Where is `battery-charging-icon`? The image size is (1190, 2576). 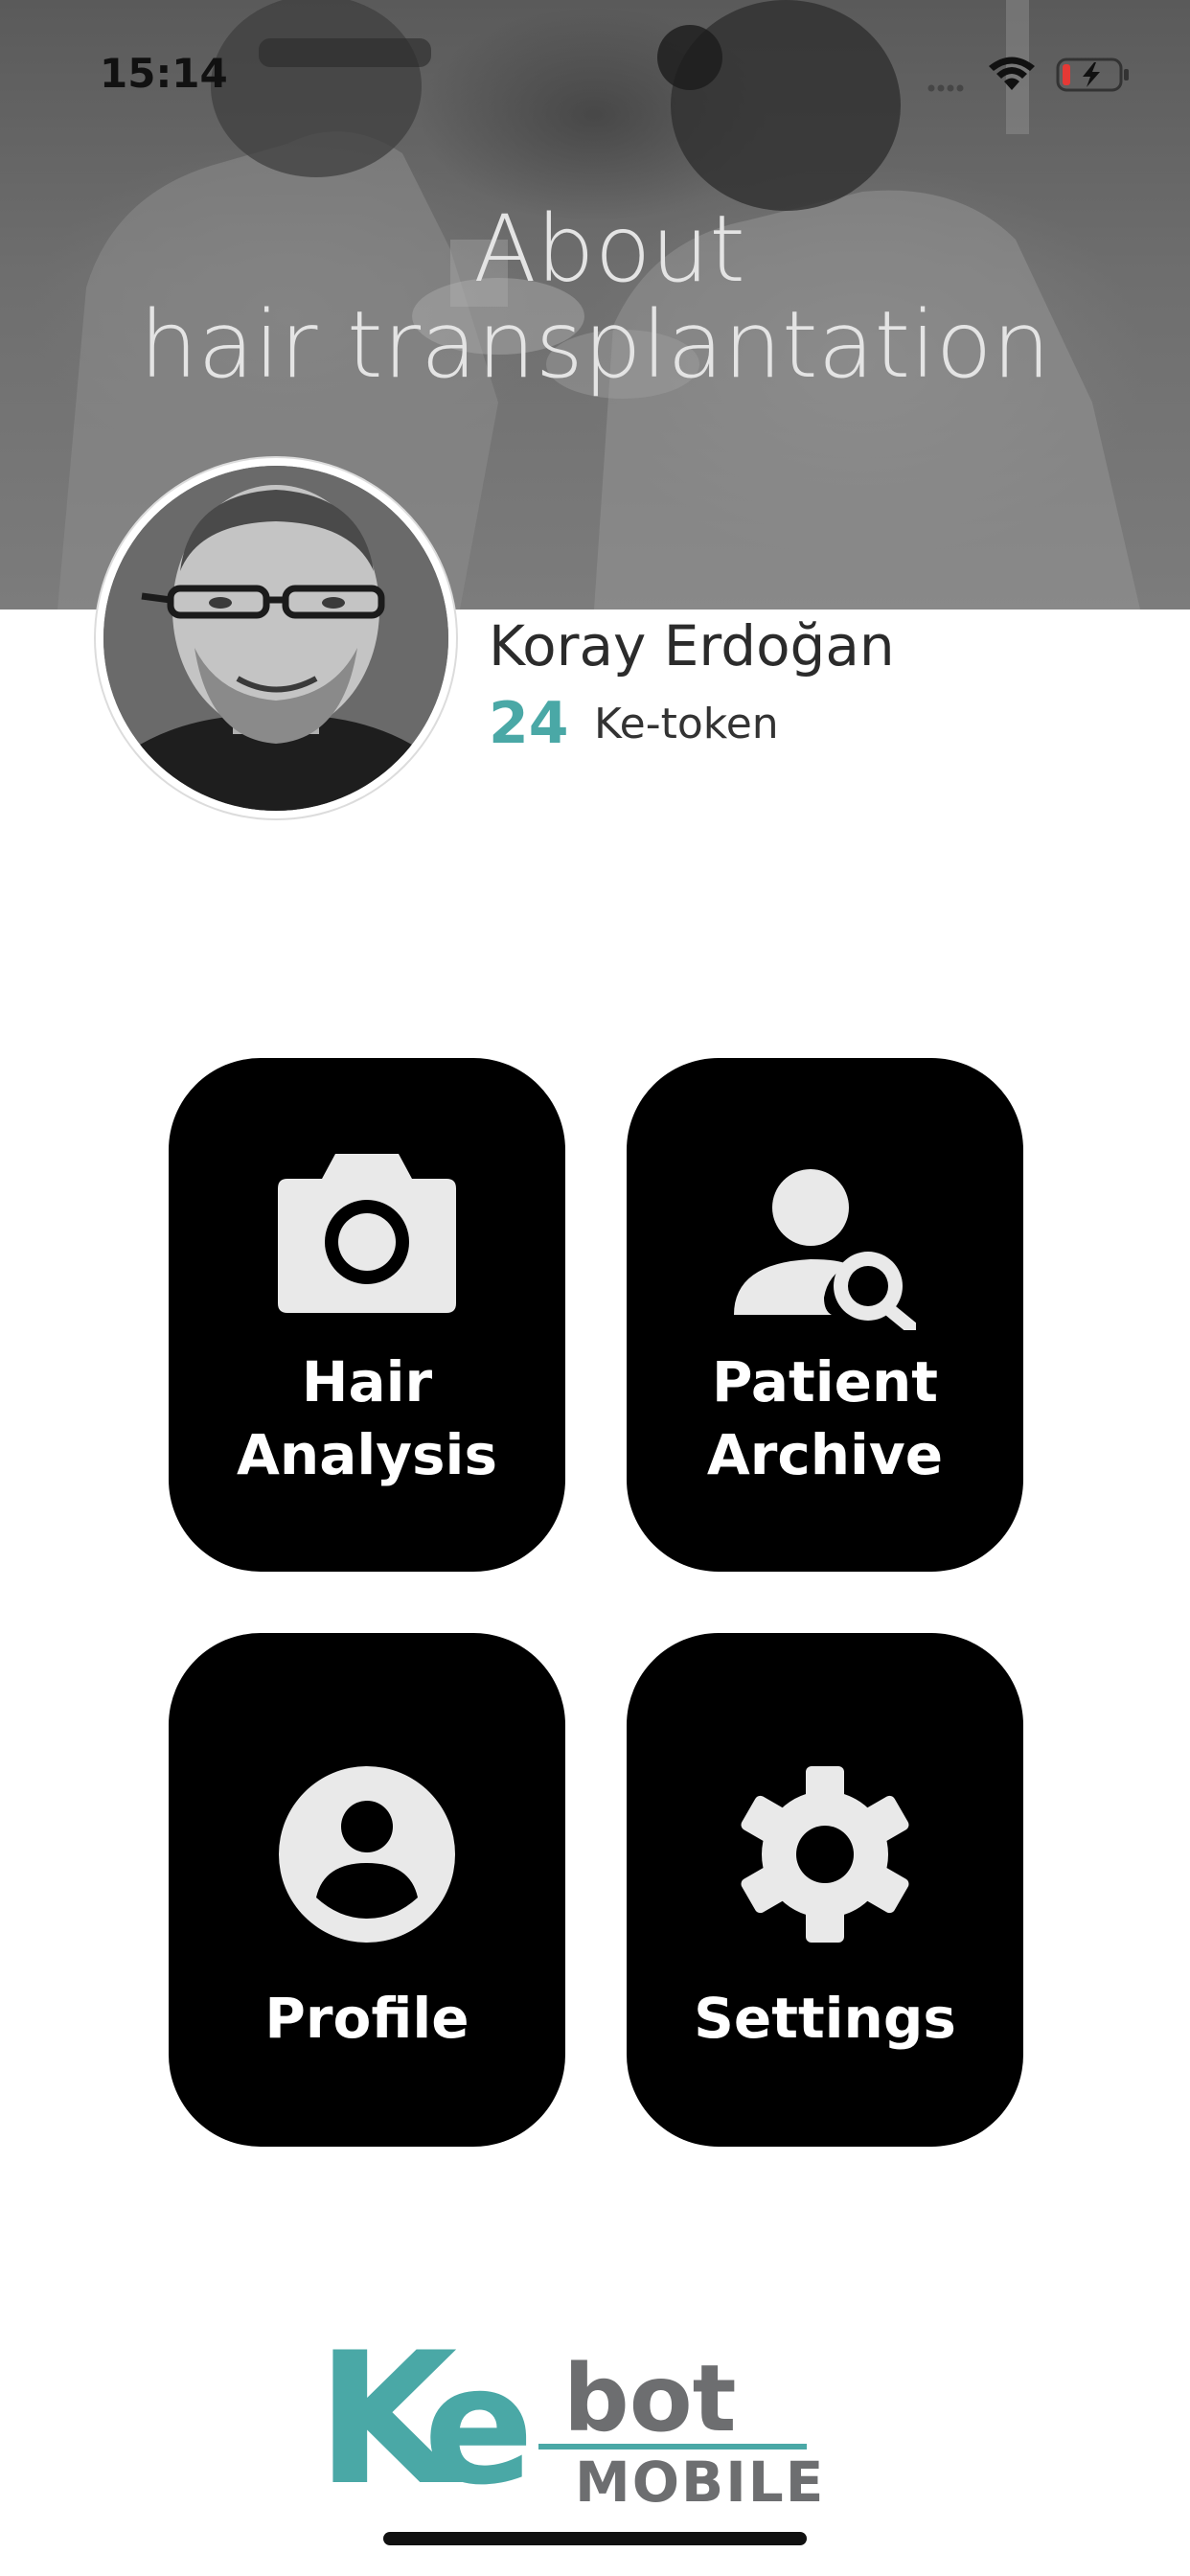
battery-charging-icon is located at coordinates (1093, 75).